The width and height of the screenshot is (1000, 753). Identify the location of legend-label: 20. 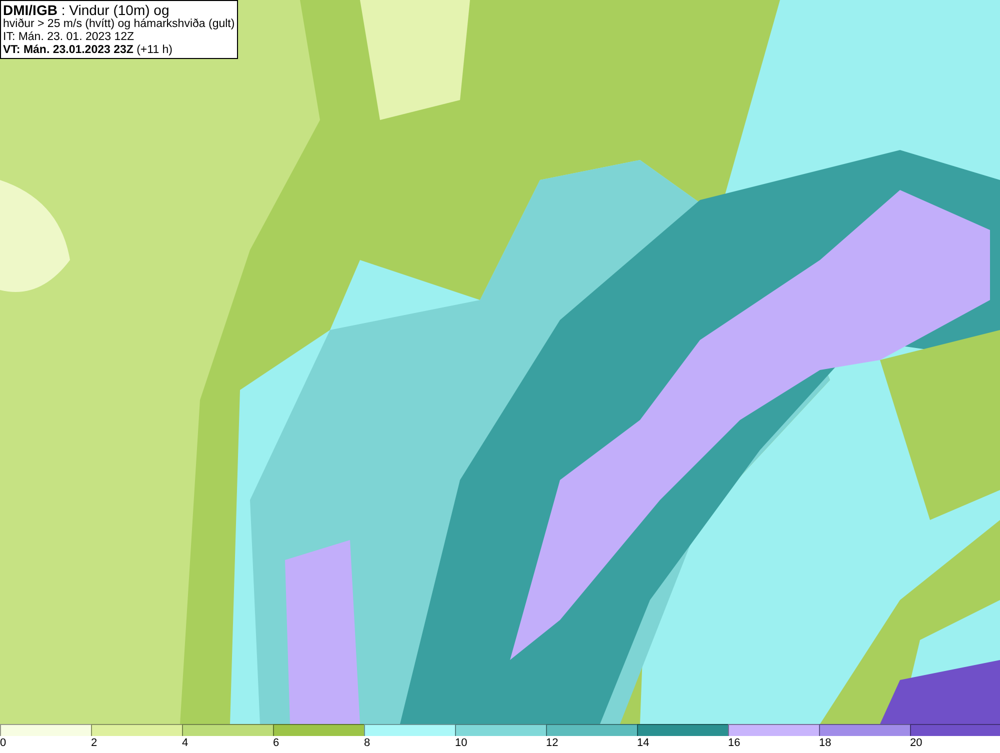
(916, 743).